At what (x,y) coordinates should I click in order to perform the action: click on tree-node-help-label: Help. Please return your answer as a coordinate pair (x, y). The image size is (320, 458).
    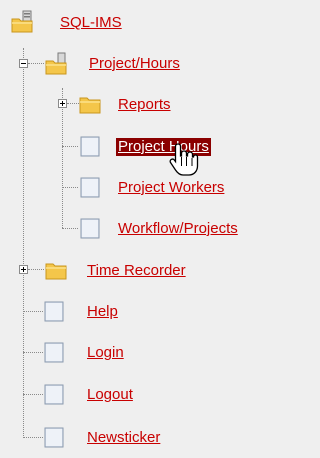
    Looking at the image, I should click on (102, 312).